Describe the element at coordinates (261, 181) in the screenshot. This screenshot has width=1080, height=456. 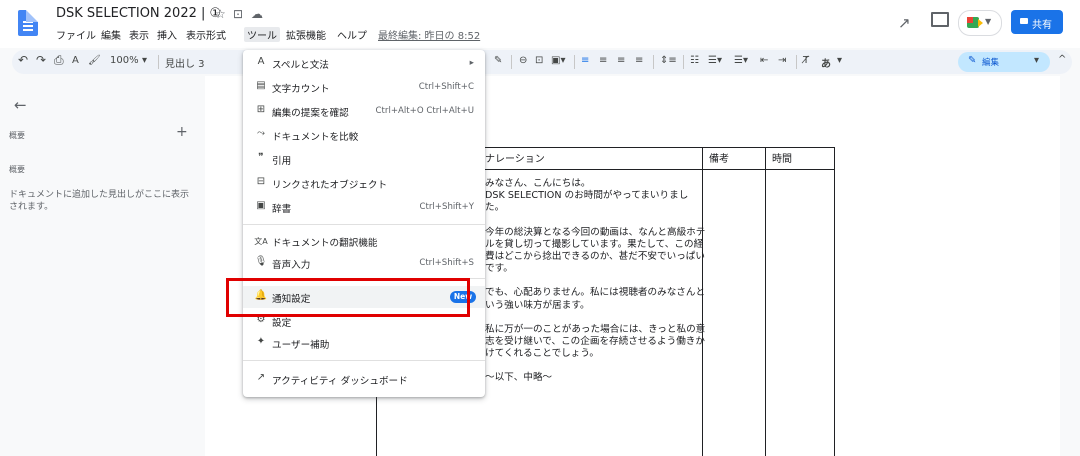
I see `linked-object-icon: ⊟` at that location.